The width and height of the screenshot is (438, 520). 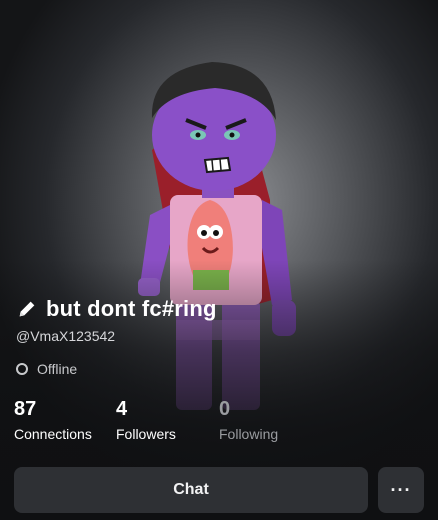 I want to click on following-label: Following, so click(x=249, y=434).